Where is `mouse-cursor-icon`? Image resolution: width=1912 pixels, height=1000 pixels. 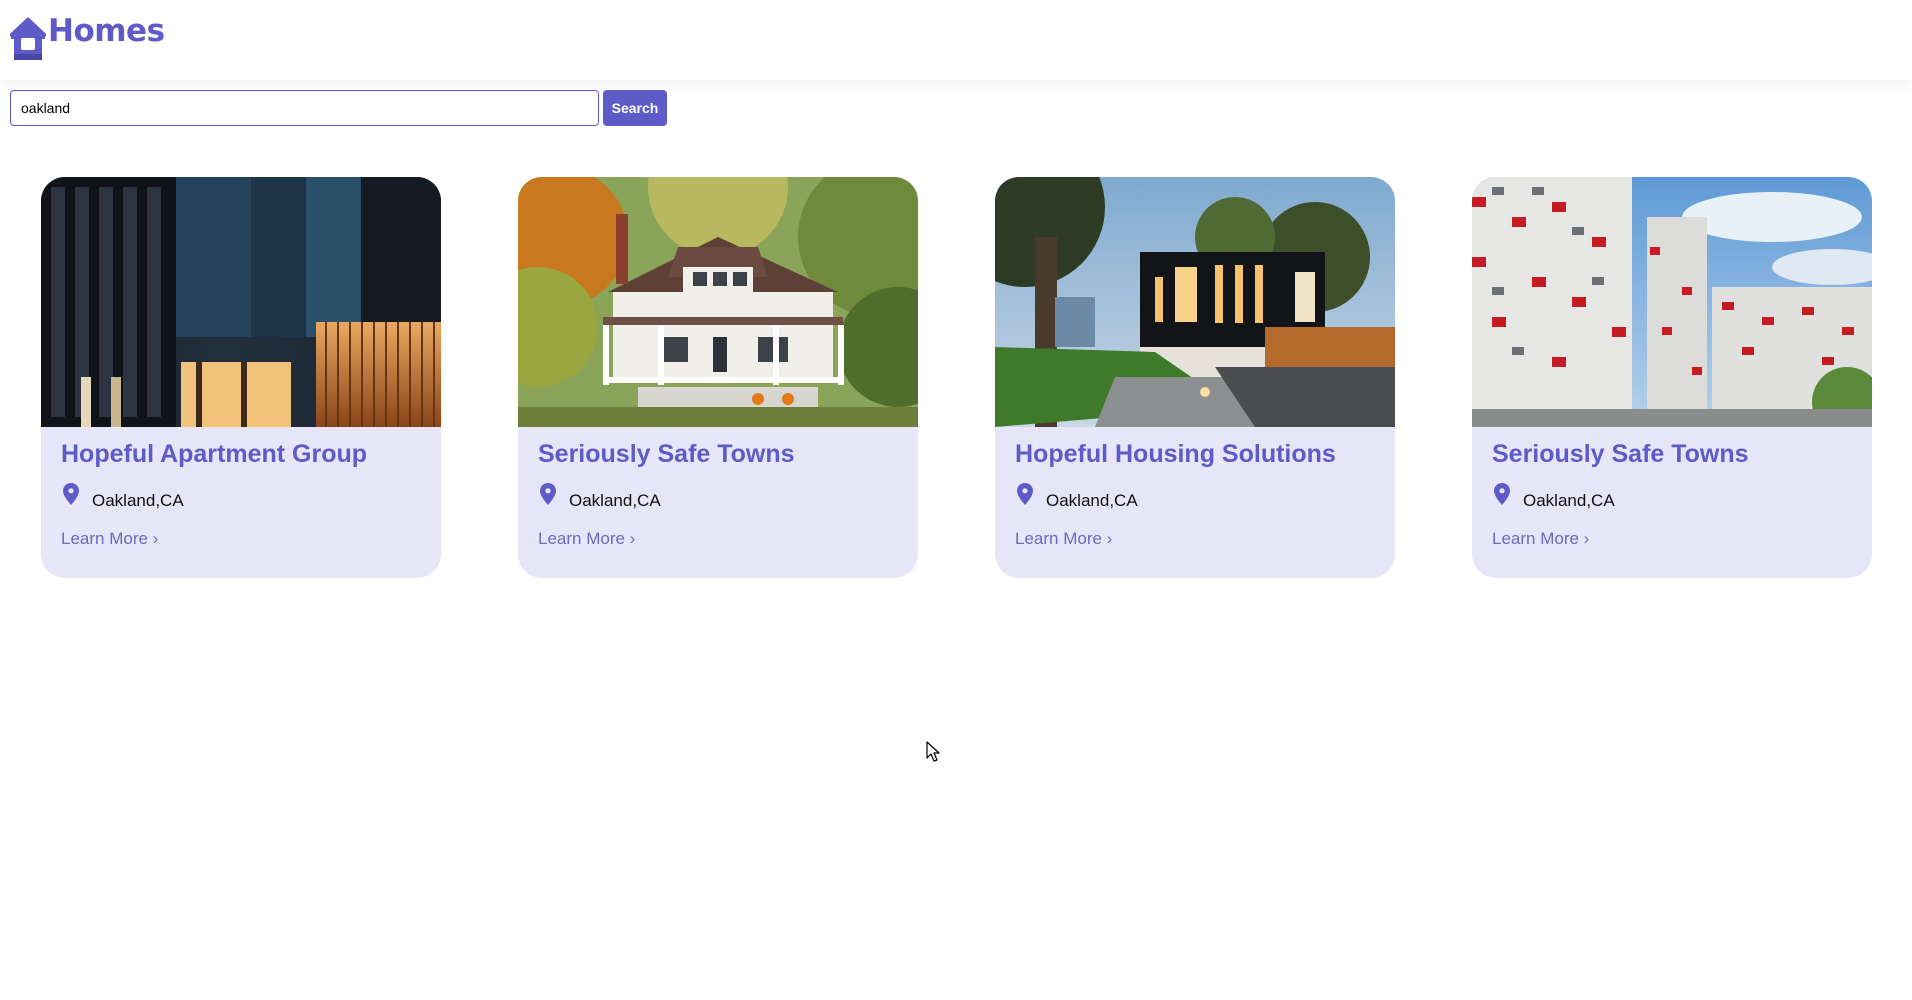
mouse-cursor-icon is located at coordinates (933, 751).